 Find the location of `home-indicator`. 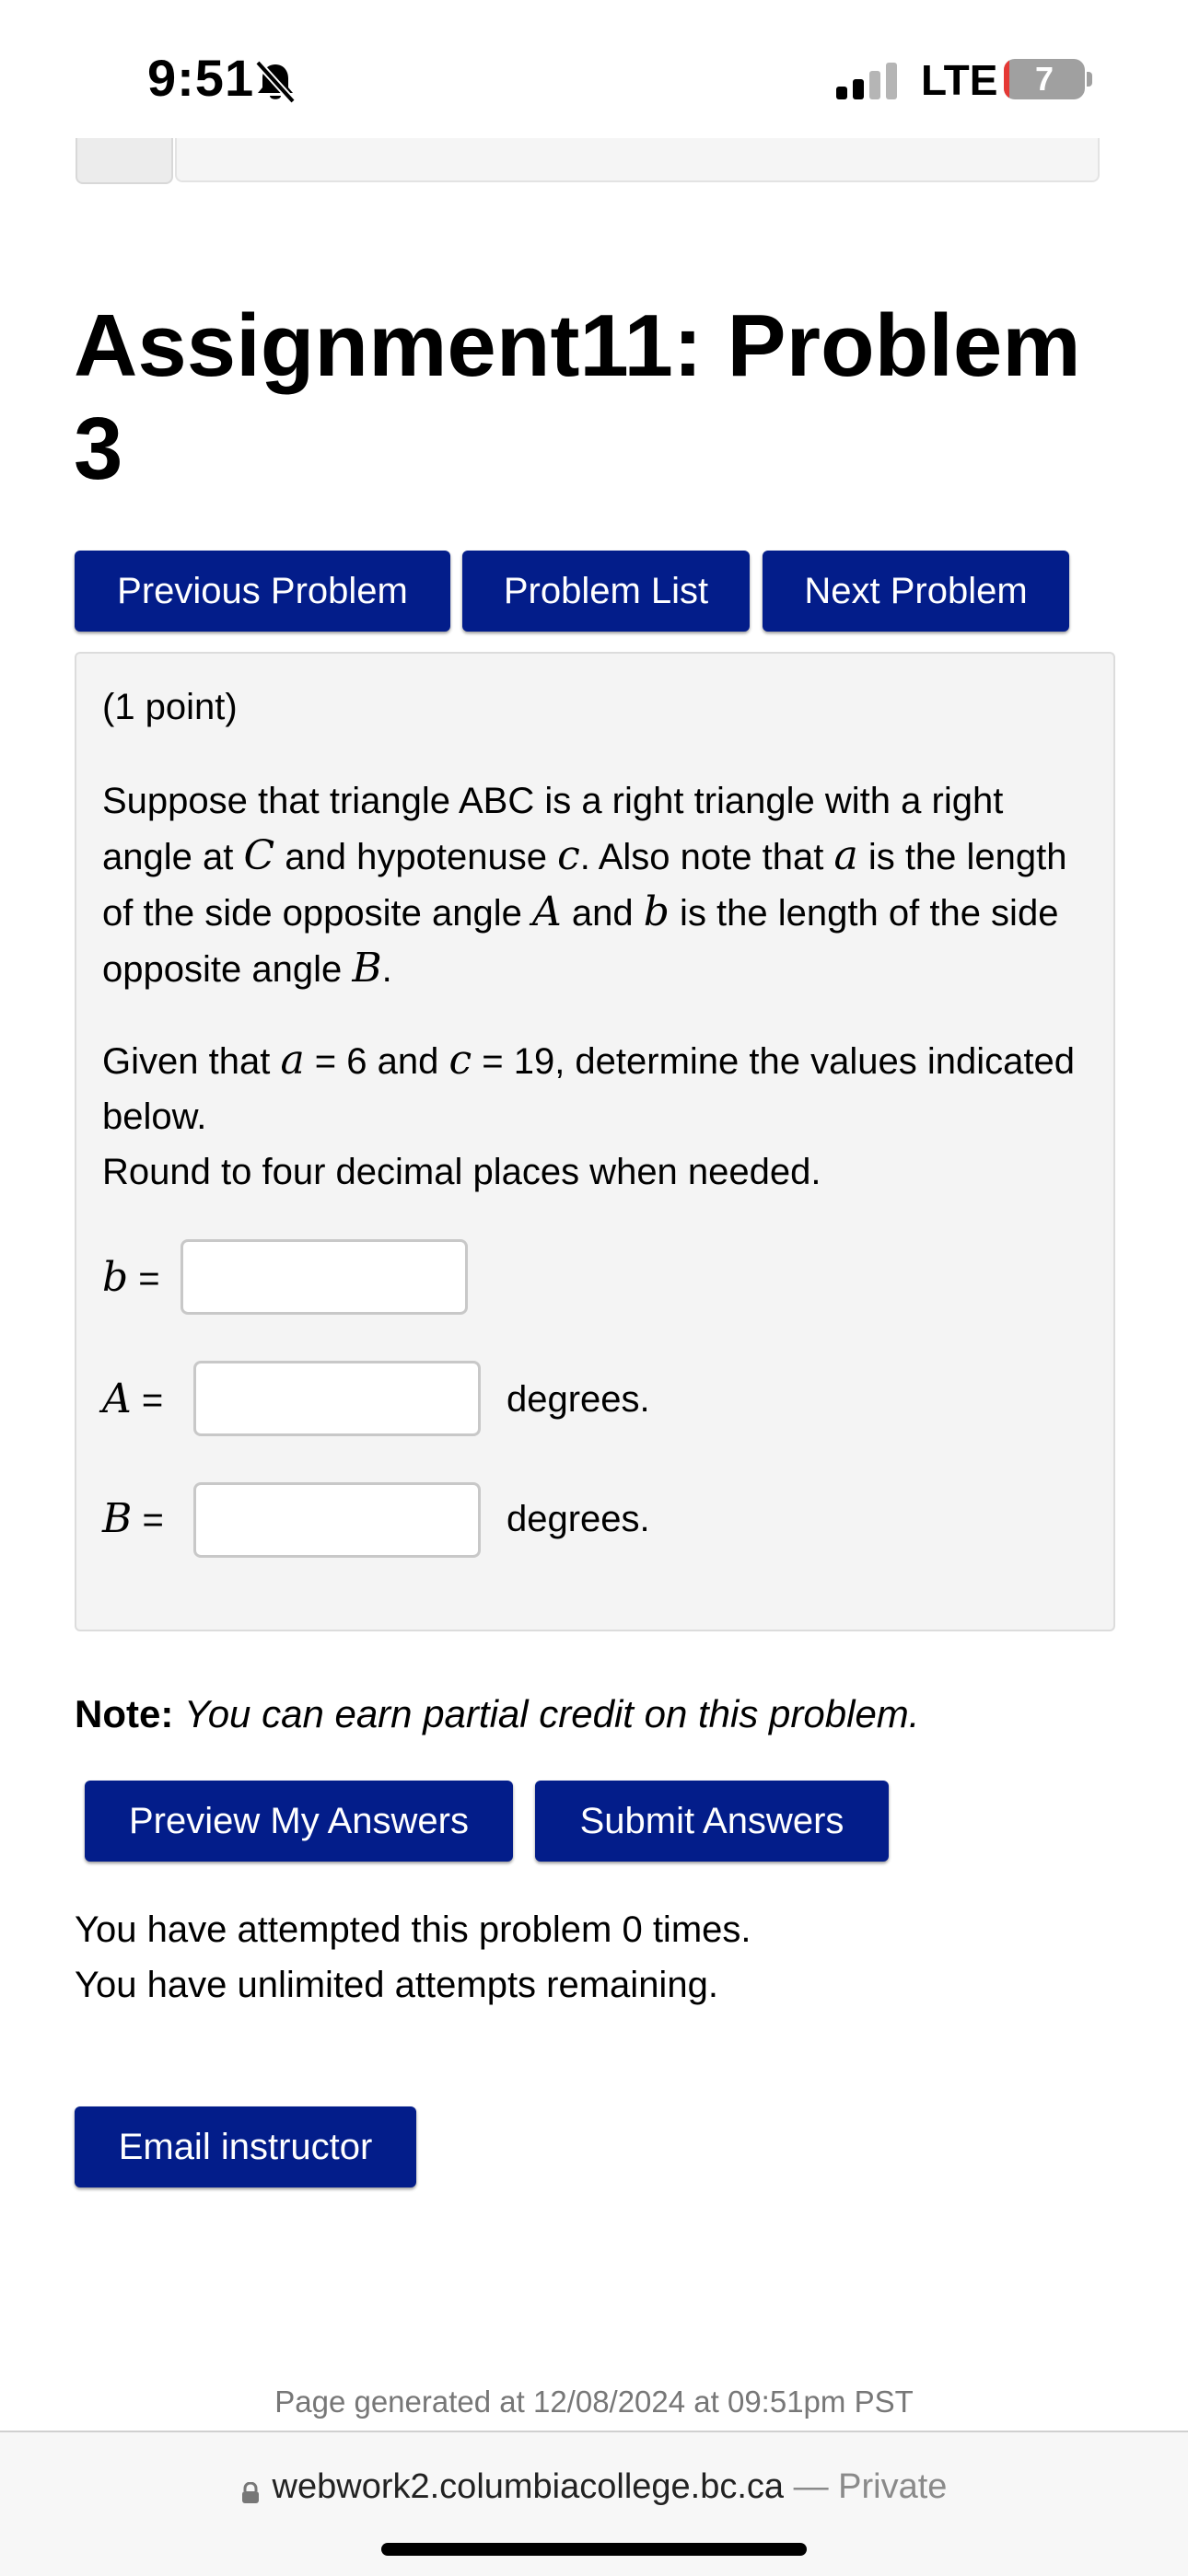

home-indicator is located at coordinates (594, 2549).